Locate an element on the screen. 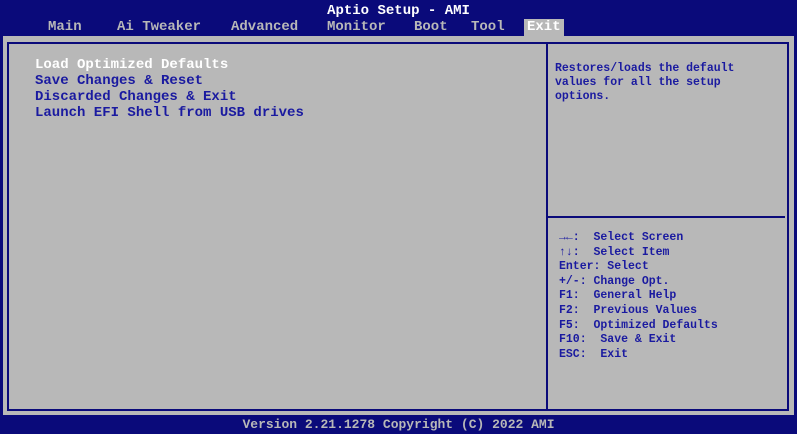 The width and height of the screenshot is (797, 434). tab-advanced: Advanced is located at coordinates (264, 27).